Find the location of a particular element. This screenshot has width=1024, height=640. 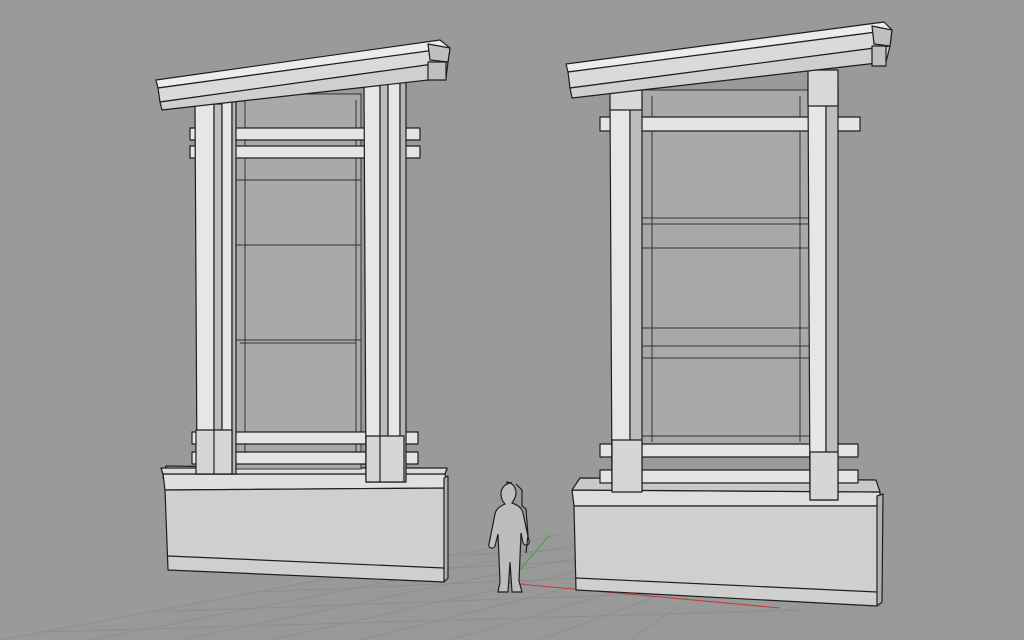

right-sign-left-posts is located at coordinates (626, 291).